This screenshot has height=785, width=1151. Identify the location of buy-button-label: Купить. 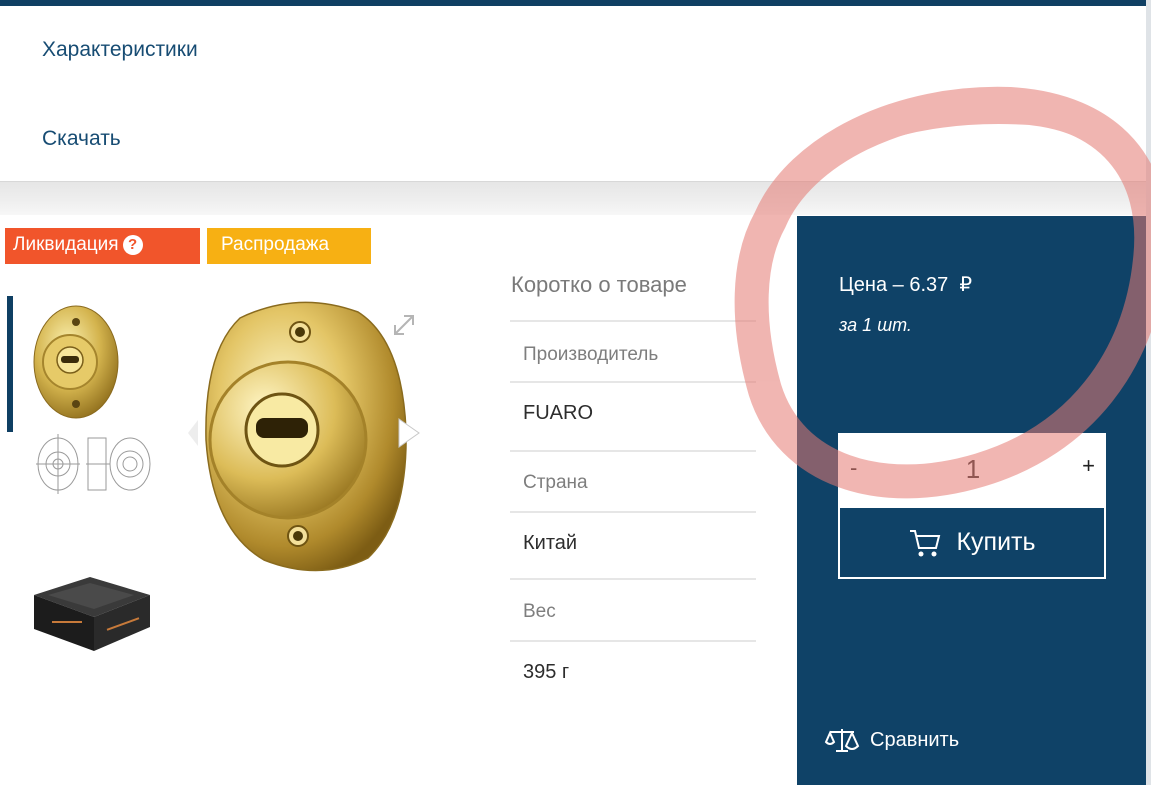
(996, 542).